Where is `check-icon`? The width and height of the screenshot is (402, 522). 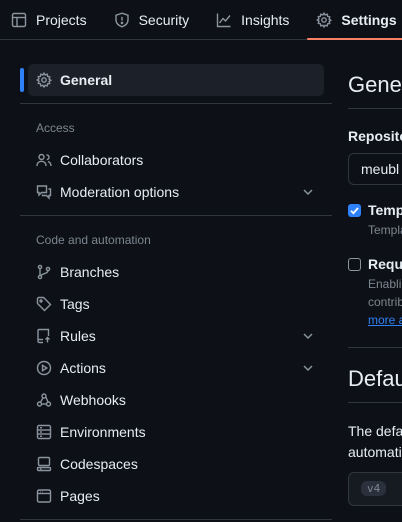
check-icon is located at coordinates (354, 211).